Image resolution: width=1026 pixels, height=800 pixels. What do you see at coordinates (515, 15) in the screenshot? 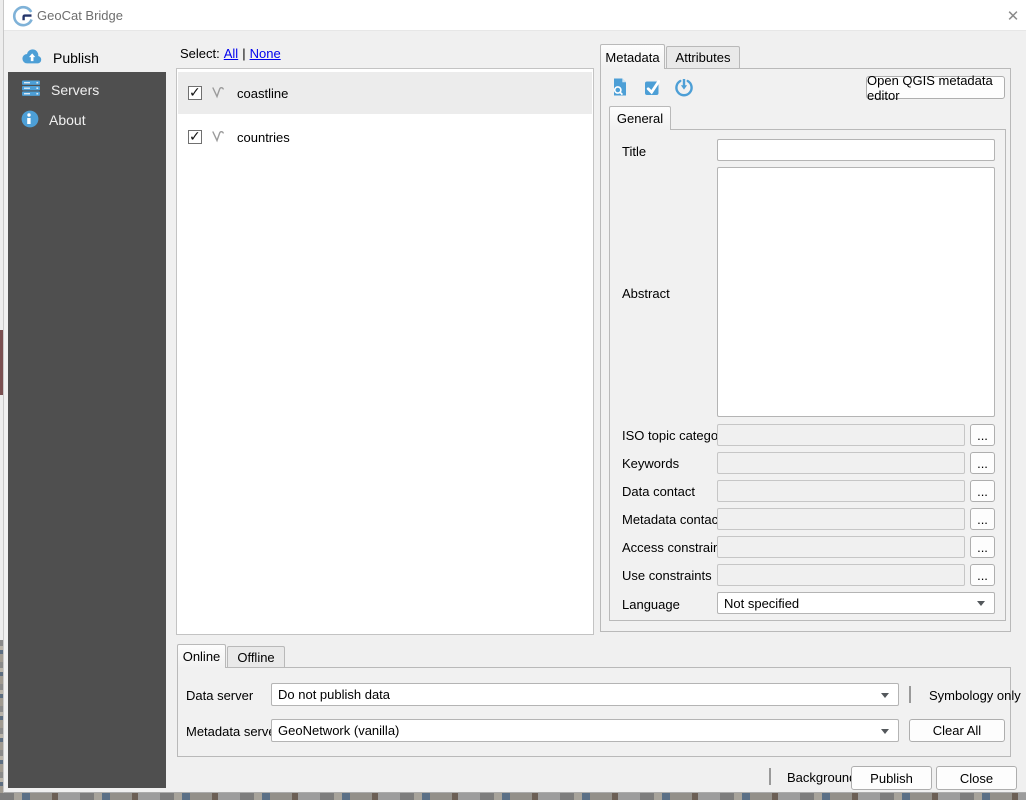
I see `title-bar: GeoCat Bridge ✕` at bounding box center [515, 15].